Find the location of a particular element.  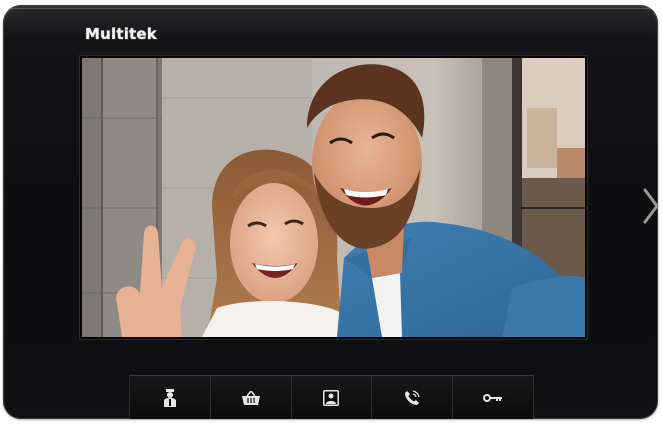

photo-icon is located at coordinates (331, 397).